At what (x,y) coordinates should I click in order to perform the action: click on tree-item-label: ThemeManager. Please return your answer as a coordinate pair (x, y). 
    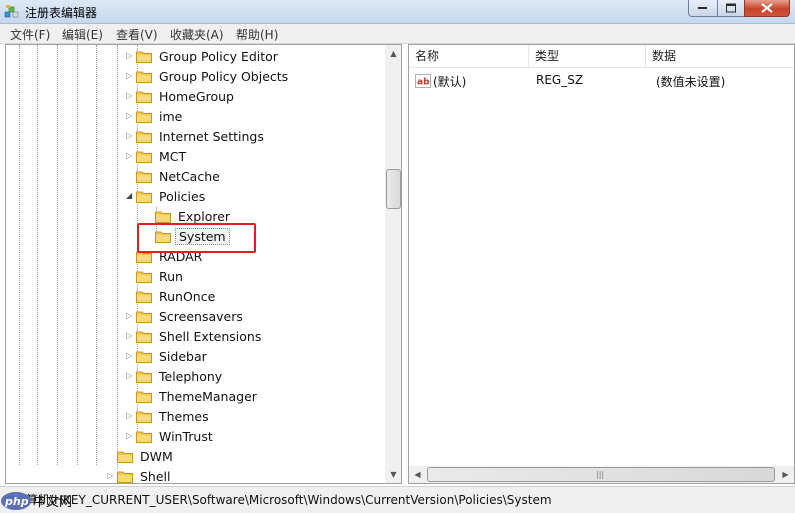
    Looking at the image, I should click on (208, 396).